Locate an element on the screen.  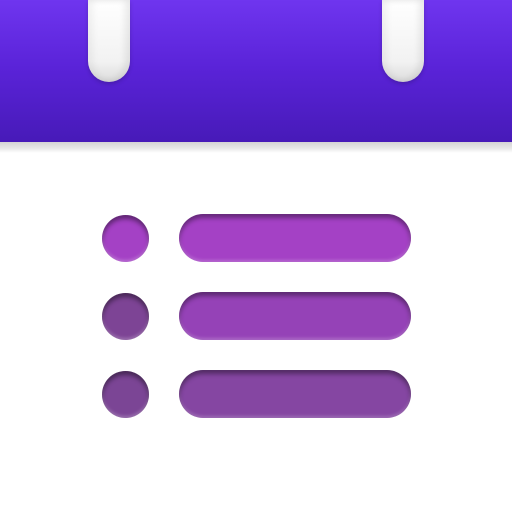
right-binder-ring-icon is located at coordinates (403, 41).